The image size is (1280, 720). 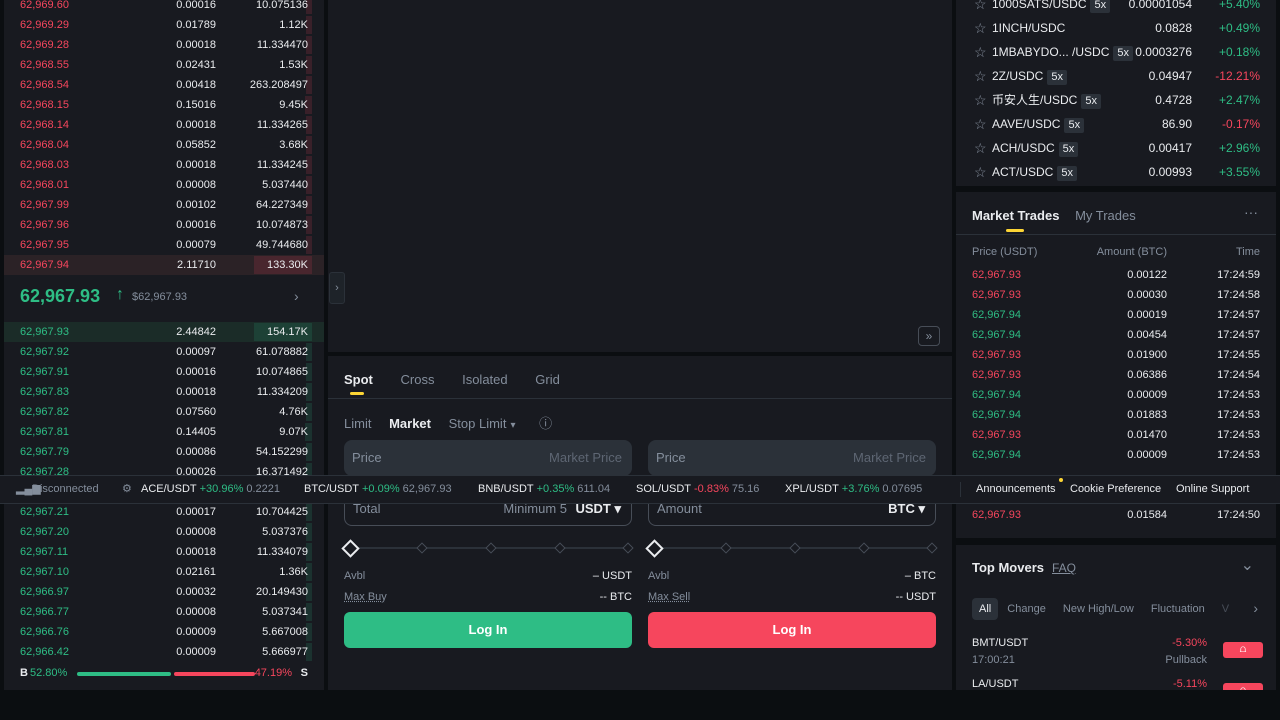 What do you see at coordinates (485, 379) in the screenshot?
I see `tab-isolated: Isolated` at bounding box center [485, 379].